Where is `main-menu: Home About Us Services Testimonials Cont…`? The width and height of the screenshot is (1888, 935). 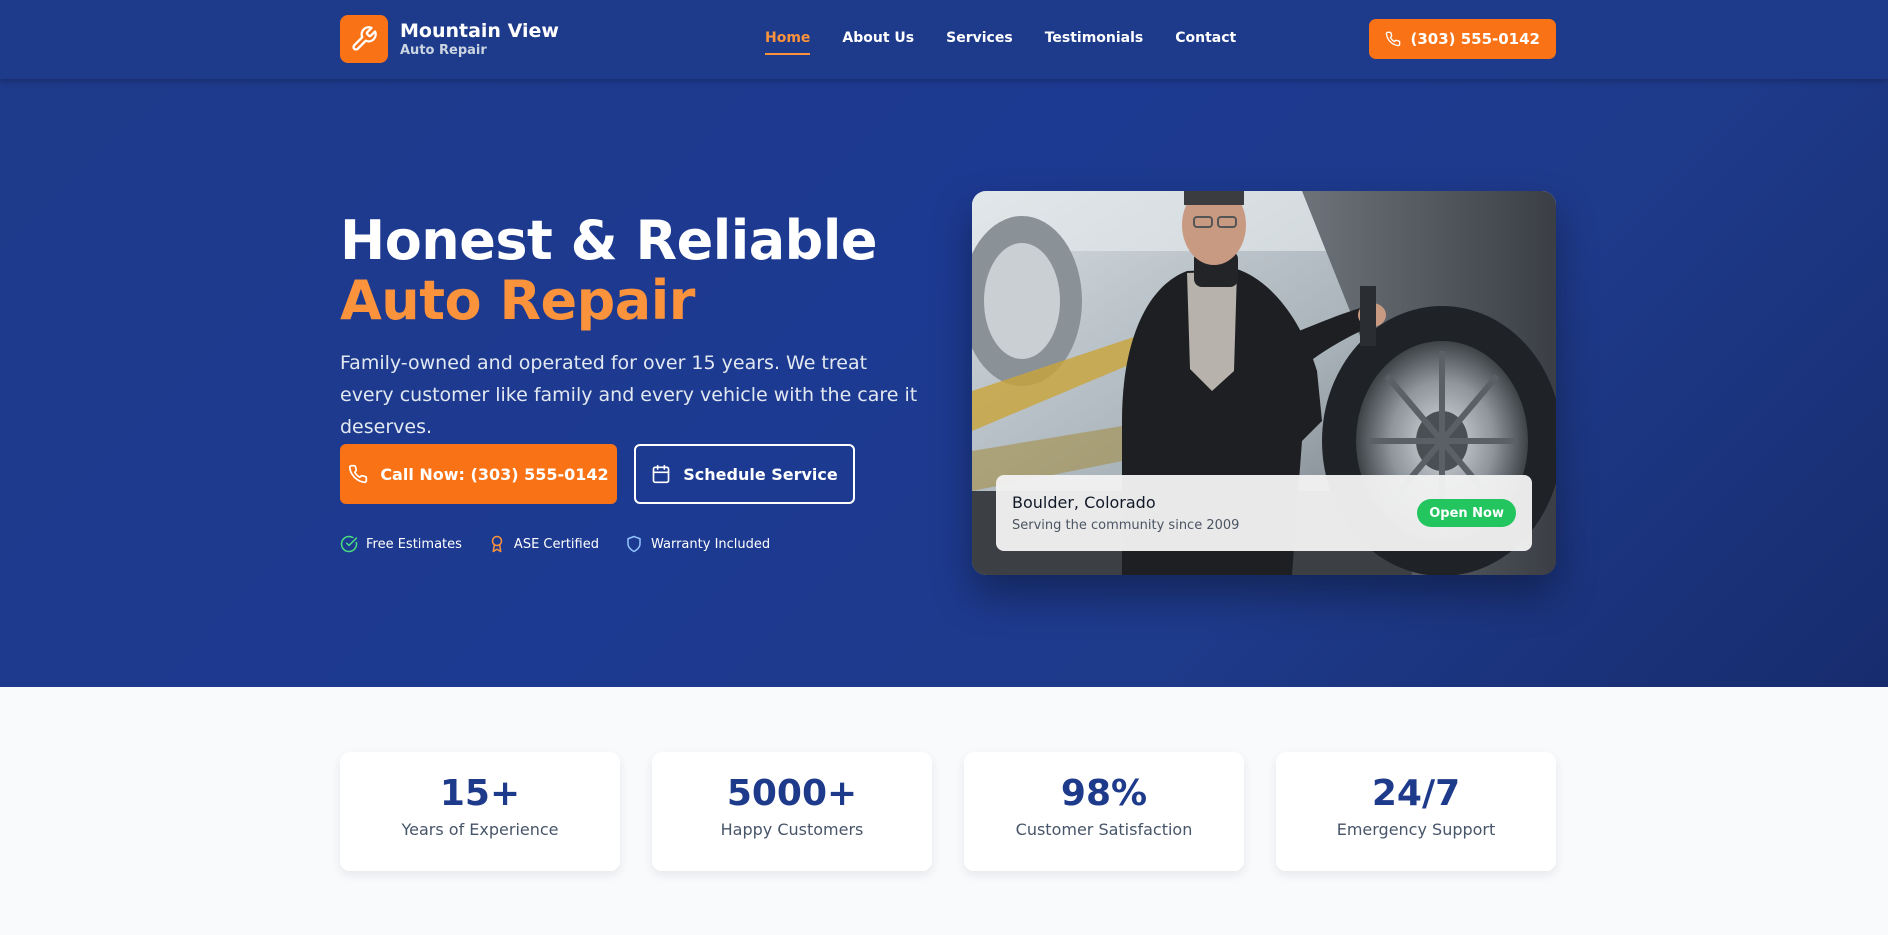 main-menu: Home About Us Services Testimonials Cont… is located at coordinates (1016, 42).